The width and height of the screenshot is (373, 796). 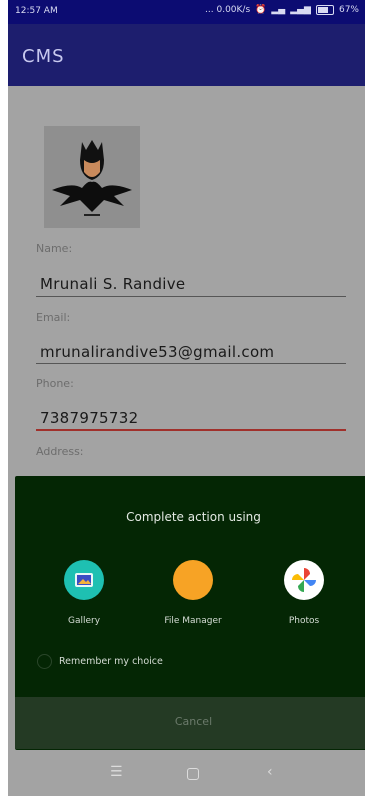 What do you see at coordinates (193, 774) in the screenshot?
I see `home-icon` at bounding box center [193, 774].